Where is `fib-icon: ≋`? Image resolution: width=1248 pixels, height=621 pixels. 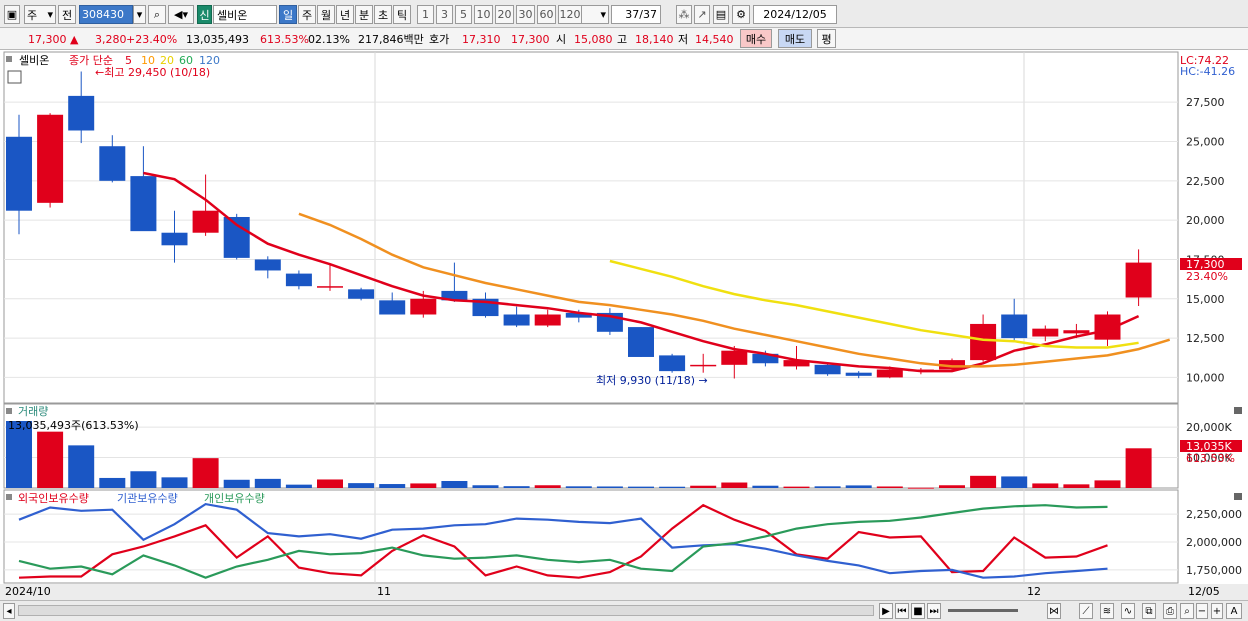 fib-icon: ≋ is located at coordinates (1107, 611).